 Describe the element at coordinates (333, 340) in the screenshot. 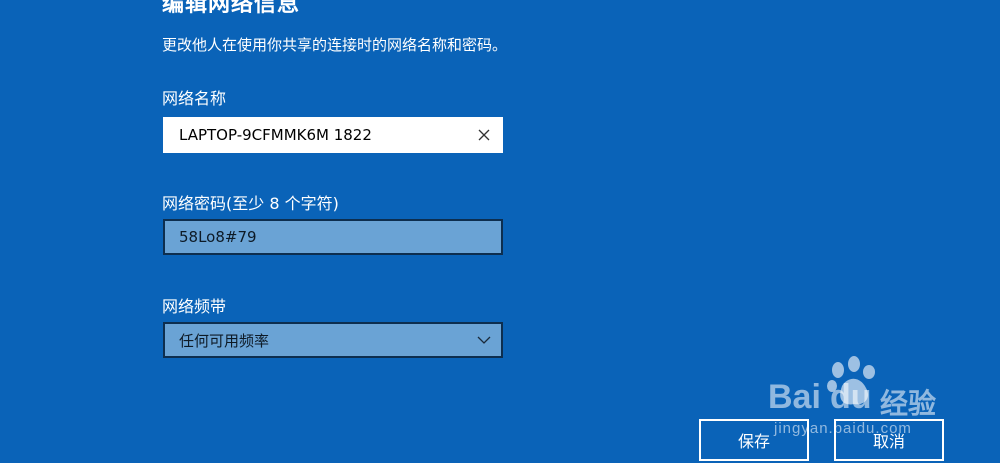

I see `band-select: 任何可用频率` at that location.